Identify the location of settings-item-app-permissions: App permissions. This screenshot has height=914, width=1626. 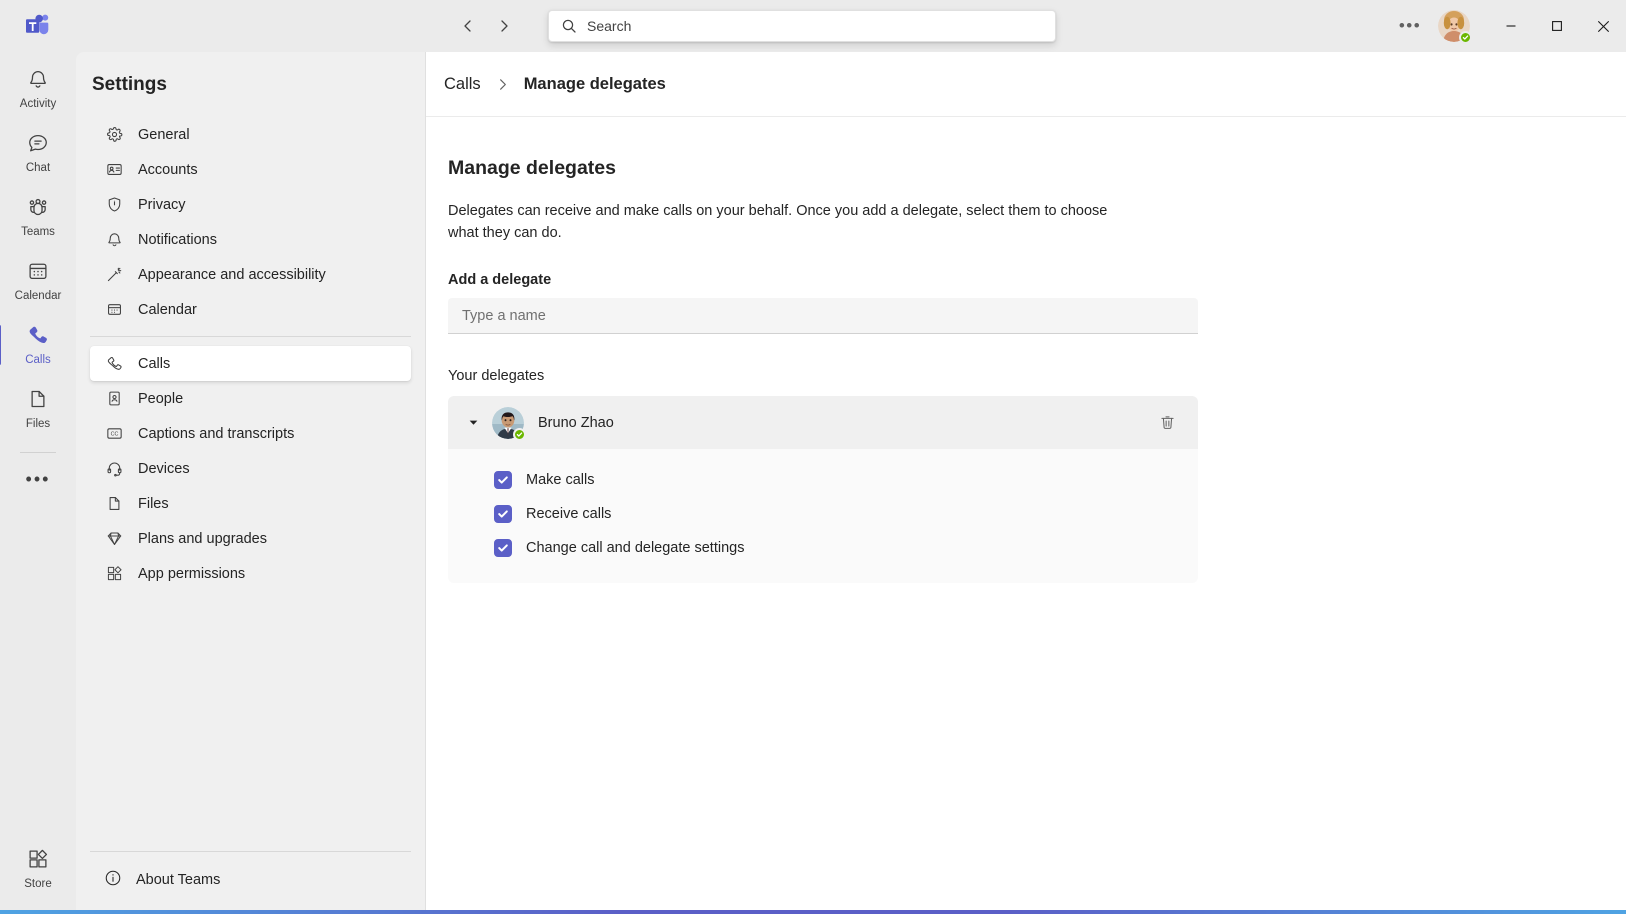
(250, 573).